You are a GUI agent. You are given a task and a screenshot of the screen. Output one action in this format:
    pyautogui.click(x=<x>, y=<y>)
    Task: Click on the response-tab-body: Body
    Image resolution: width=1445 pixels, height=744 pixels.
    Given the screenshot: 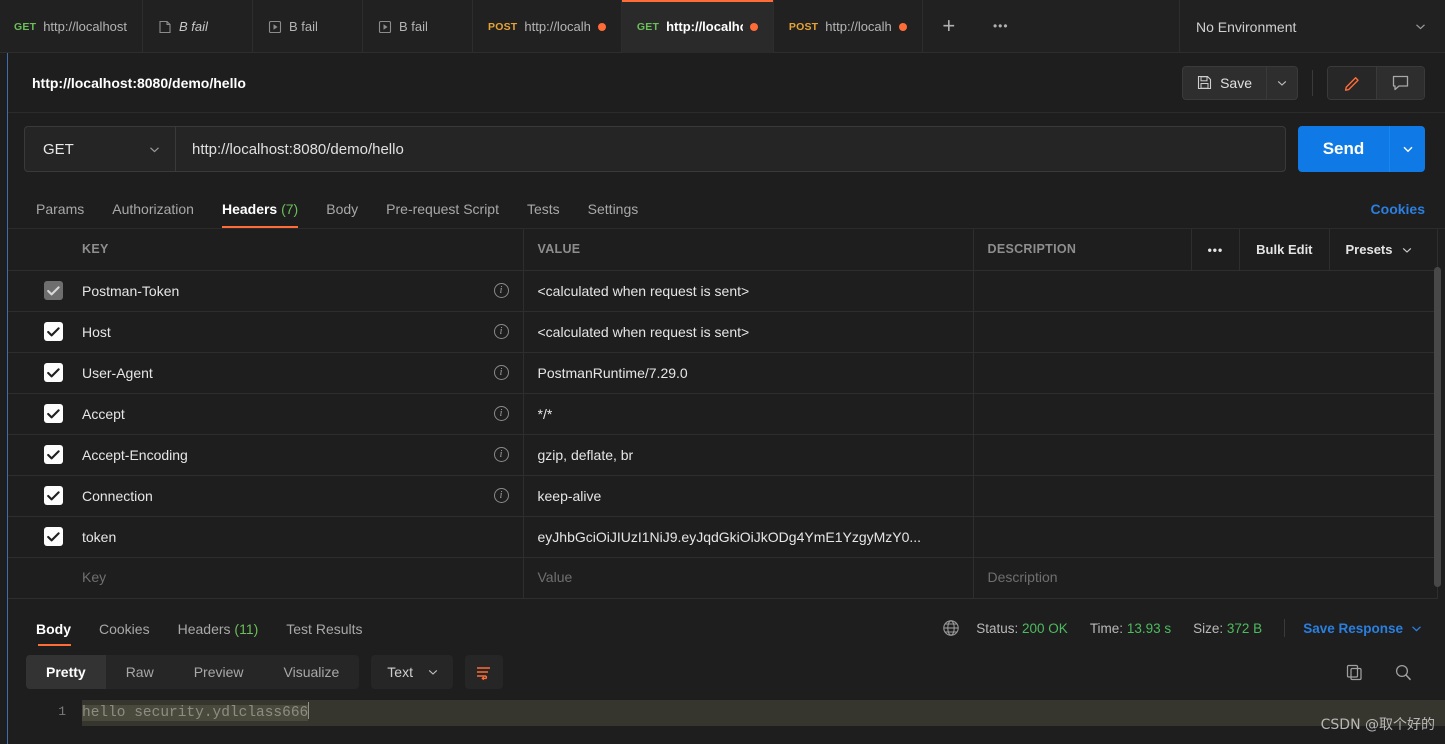 What is the action you would take?
    pyautogui.click(x=54, y=633)
    